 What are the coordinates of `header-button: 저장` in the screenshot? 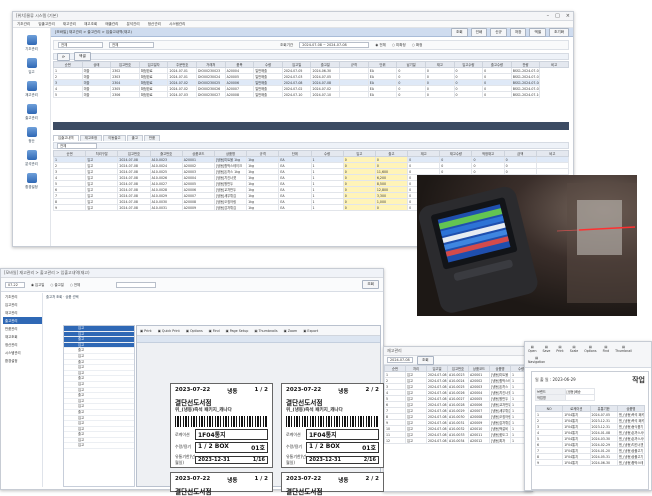 It's located at (518, 32).